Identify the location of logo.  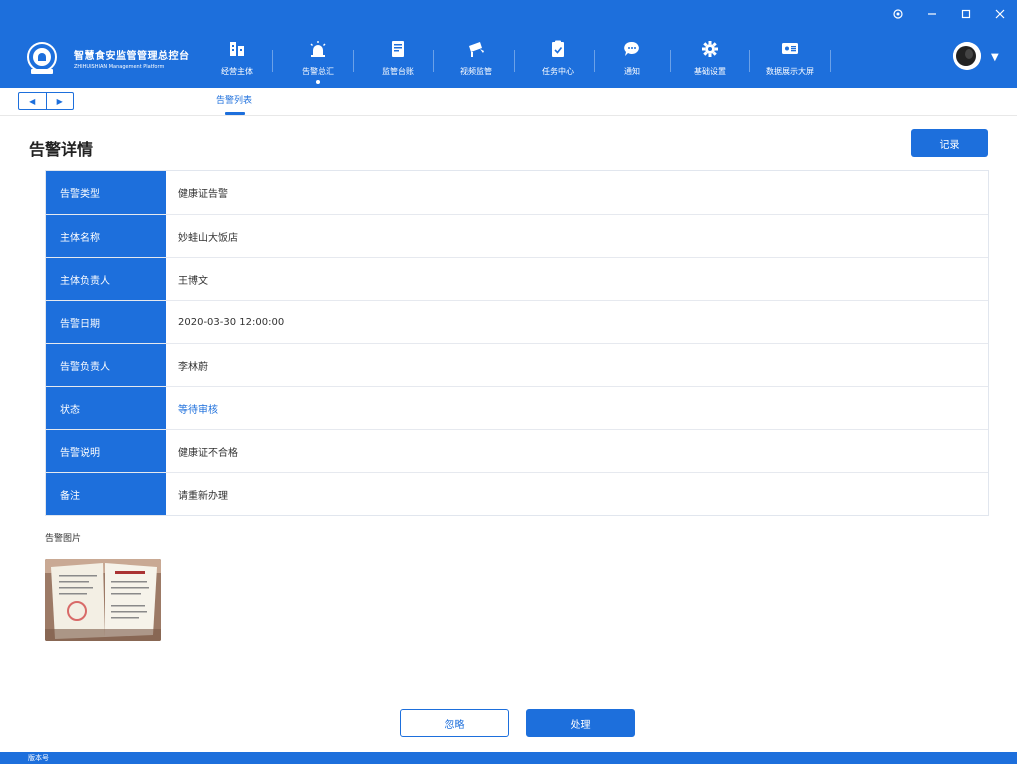
(42, 58).